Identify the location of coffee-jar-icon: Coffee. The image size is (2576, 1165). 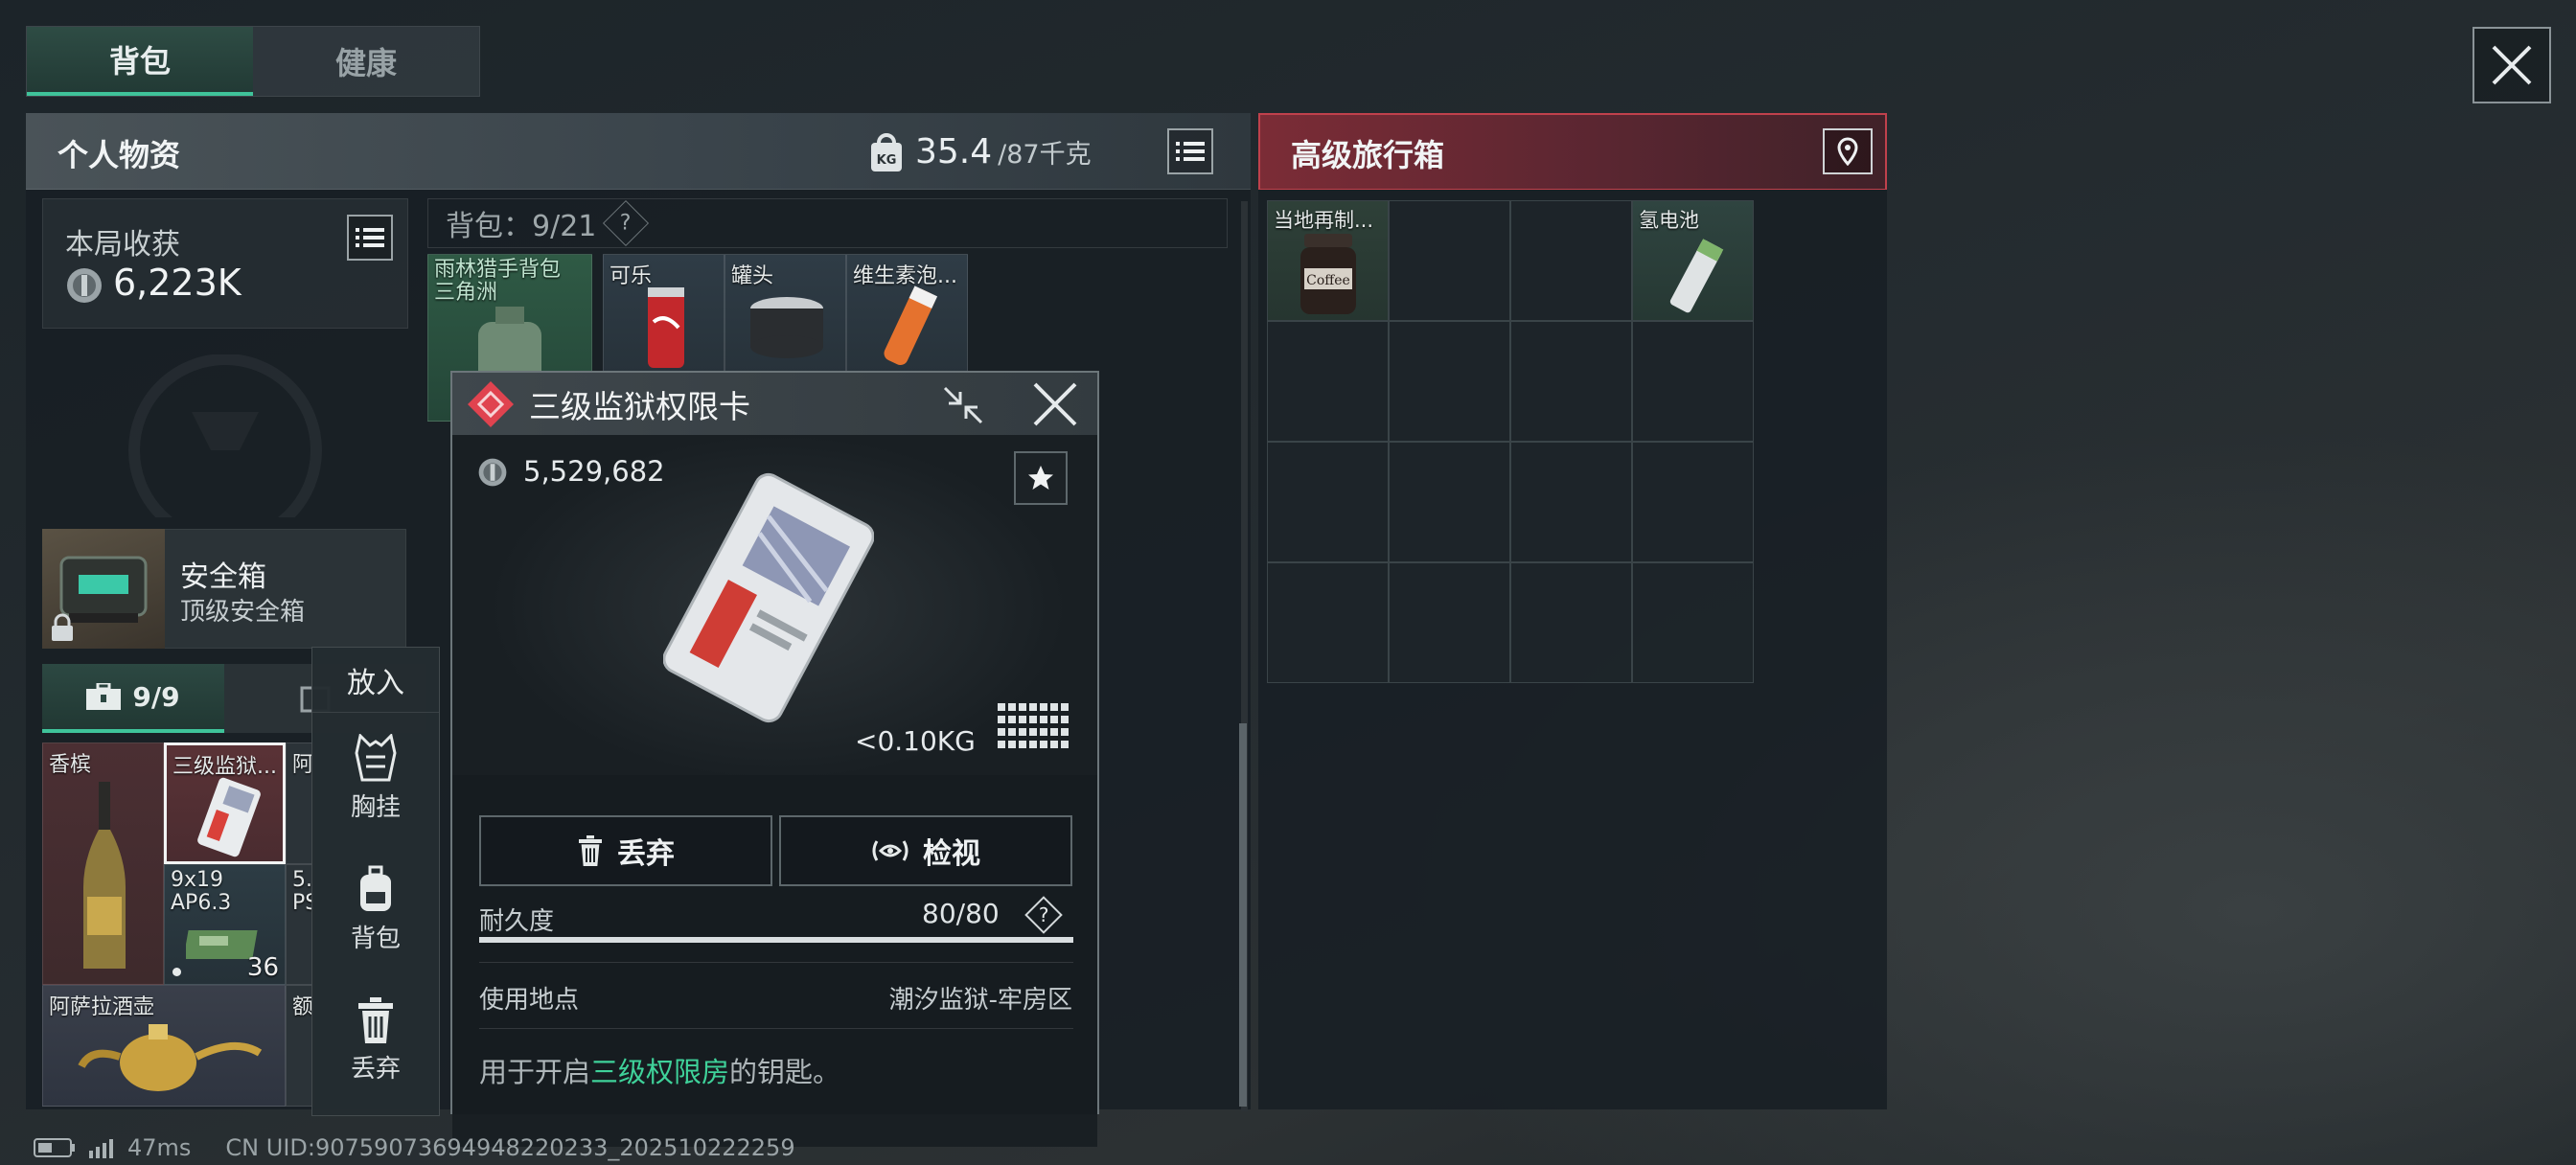
(1328, 274).